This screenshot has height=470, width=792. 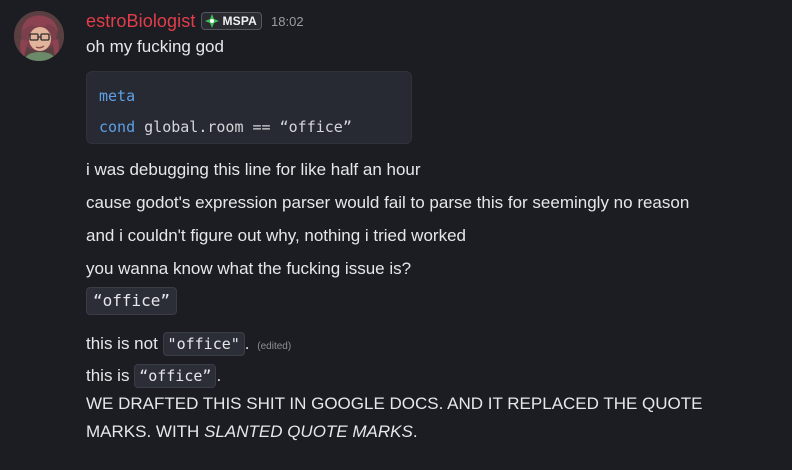 I want to click on role-badge: MSPA, so click(x=232, y=21).